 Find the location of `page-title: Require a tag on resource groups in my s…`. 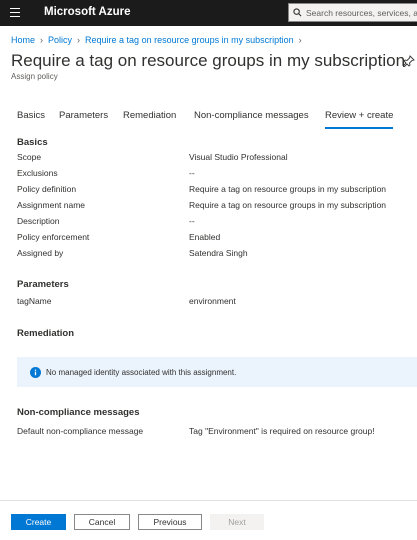

page-title: Require a tag on resource groups in my s… is located at coordinates (208, 60).